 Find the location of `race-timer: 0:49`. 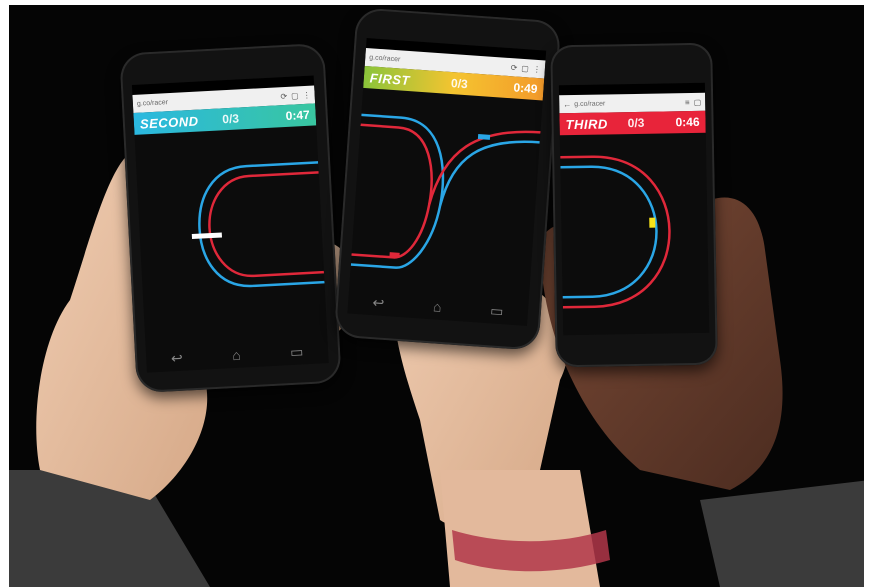

race-timer: 0:49 is located at coordinates (525, 88).